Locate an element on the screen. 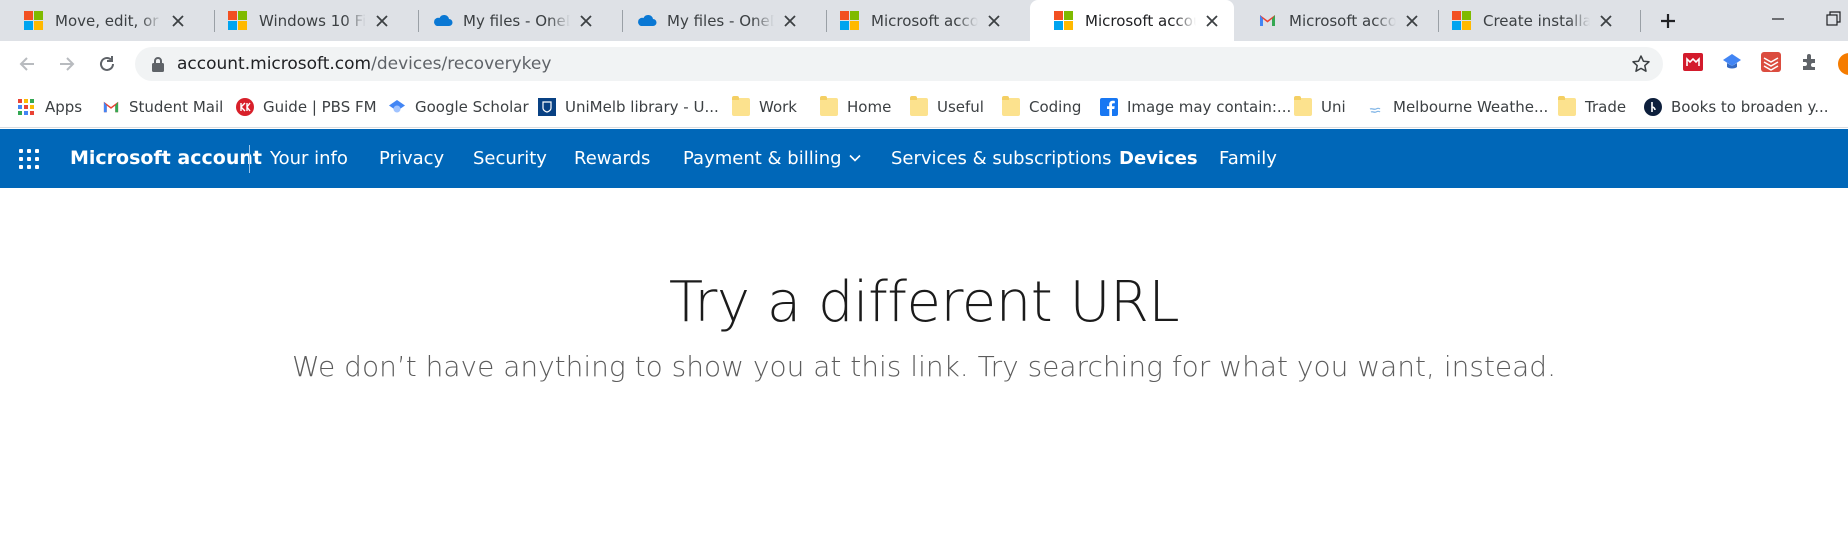  tab-microsoft-account-active: Microsoft account is located at coordinates (1132, 20).